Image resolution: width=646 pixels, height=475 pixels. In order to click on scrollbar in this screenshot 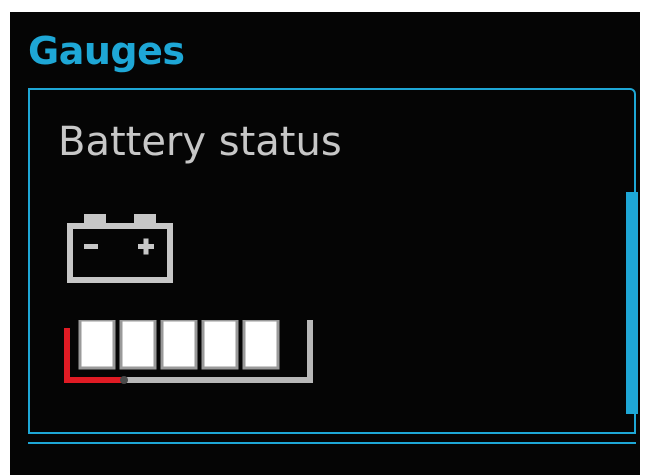, I will do `click(632, 303)`.